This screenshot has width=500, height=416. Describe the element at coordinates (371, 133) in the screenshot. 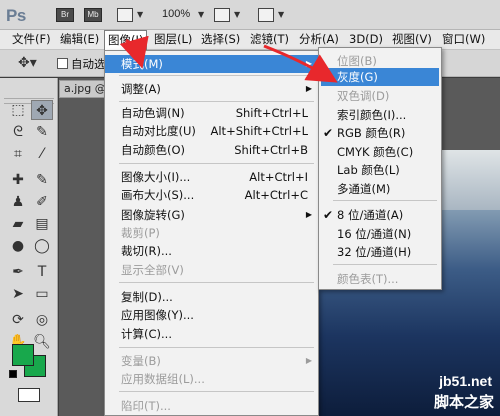

I see `mode-menu-item-label: RGB 颜色(R)` at that location.